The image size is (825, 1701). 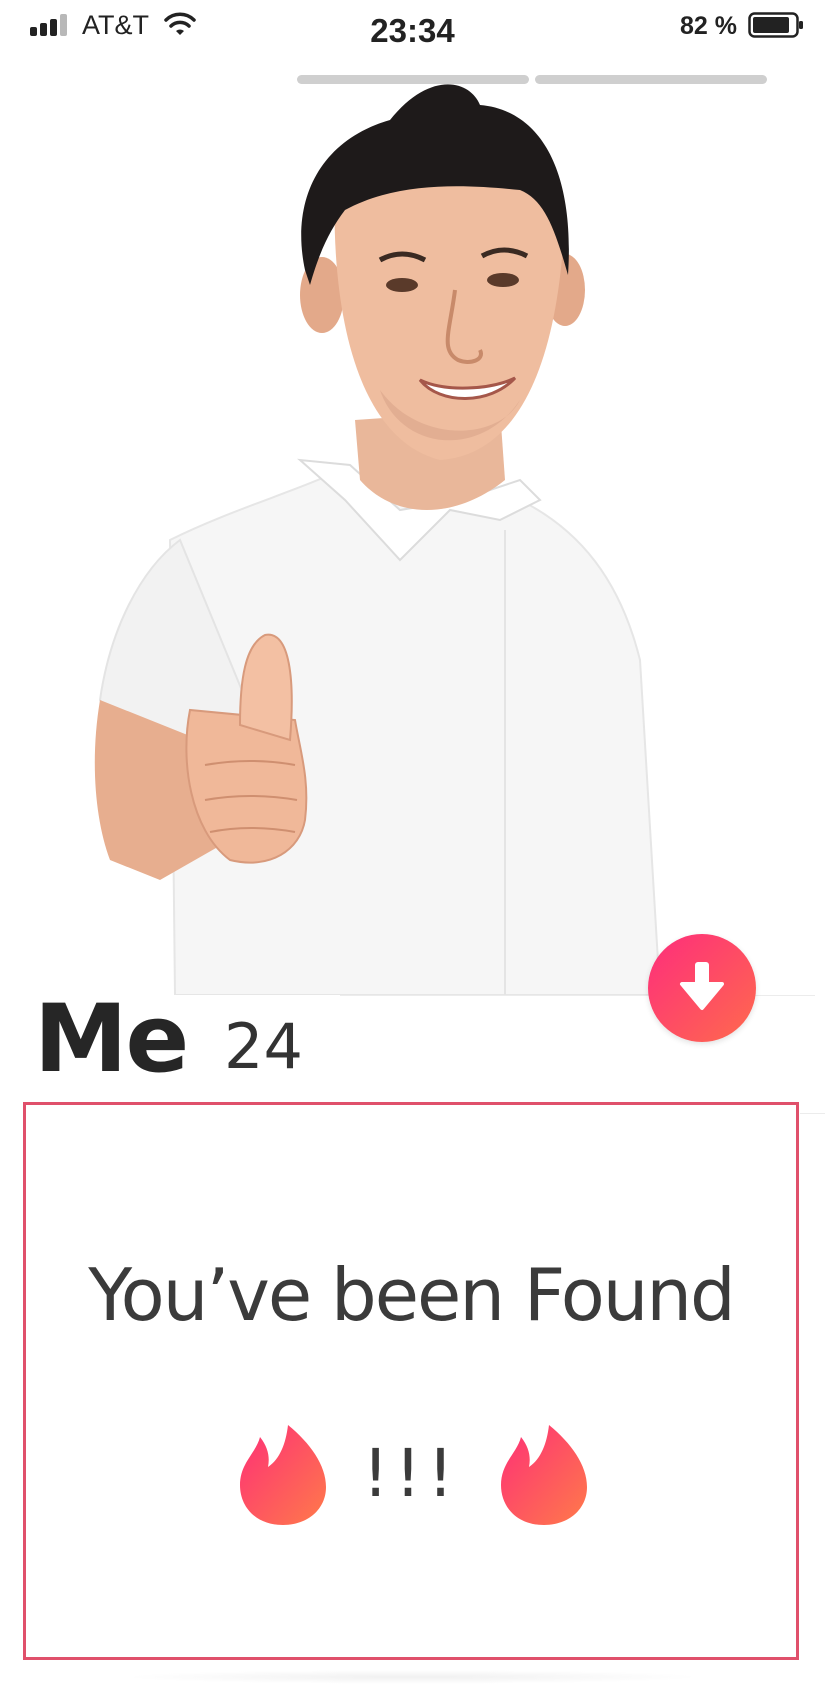 I want to click on battery-percentage: 82 %, so click(x=708, y=26).